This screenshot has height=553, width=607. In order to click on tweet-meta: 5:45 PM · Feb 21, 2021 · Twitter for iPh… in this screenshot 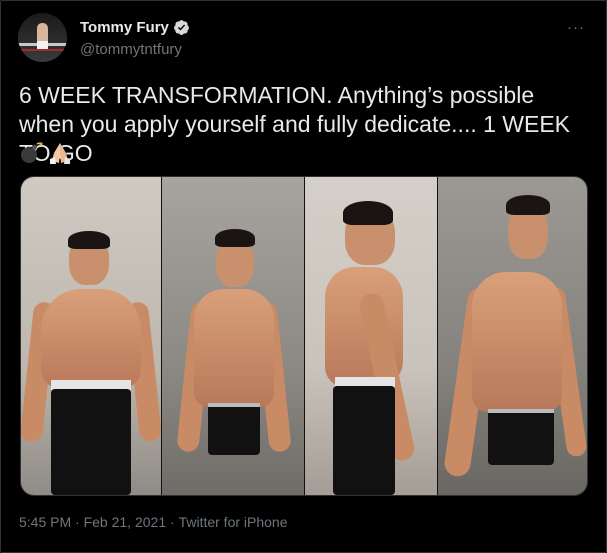, I will do `click(153, 522)`.